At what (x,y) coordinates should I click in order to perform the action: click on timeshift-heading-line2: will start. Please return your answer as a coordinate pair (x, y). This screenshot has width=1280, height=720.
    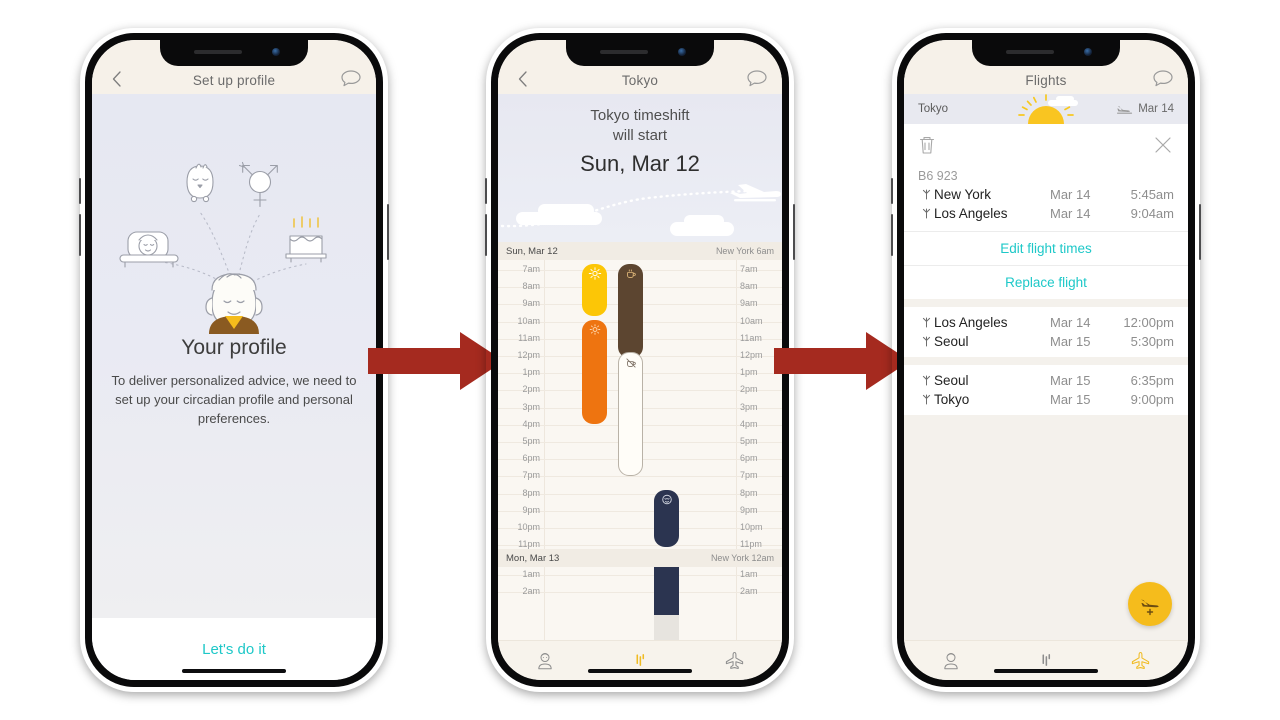
    Looking at the image, I should click on (640, 136).